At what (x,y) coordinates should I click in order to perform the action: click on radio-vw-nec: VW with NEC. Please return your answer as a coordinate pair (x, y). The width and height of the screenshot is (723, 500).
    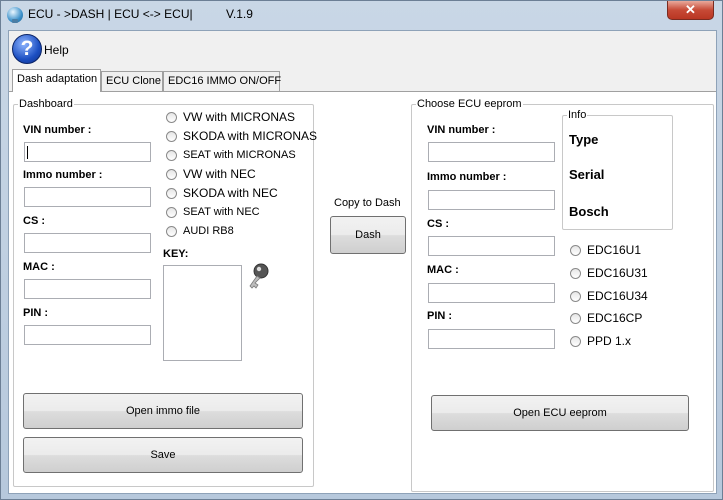
    Looking at the image, I should click on (241, 175).